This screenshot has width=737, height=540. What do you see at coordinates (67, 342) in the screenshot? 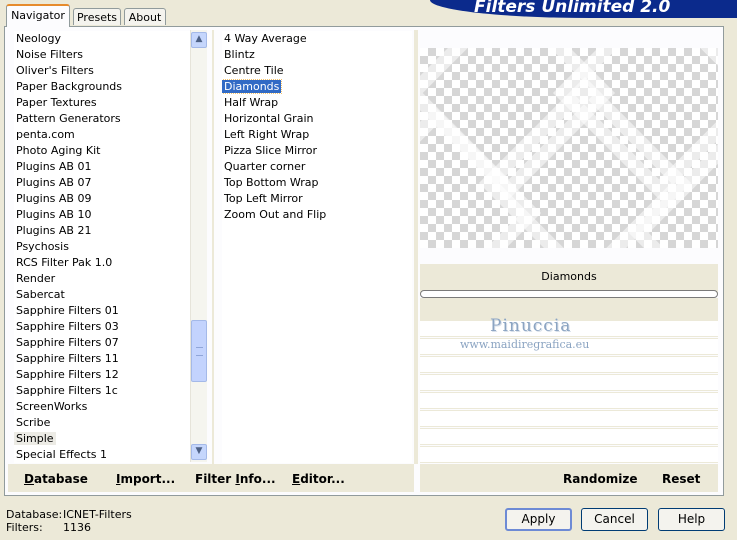
I see `category-item-label: Sapphire Filters 07` at bounding box center [67, 342].